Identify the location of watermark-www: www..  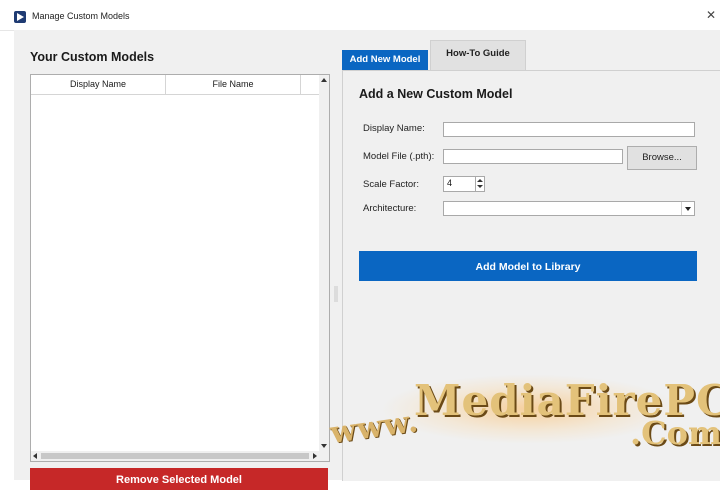
(374, 427).